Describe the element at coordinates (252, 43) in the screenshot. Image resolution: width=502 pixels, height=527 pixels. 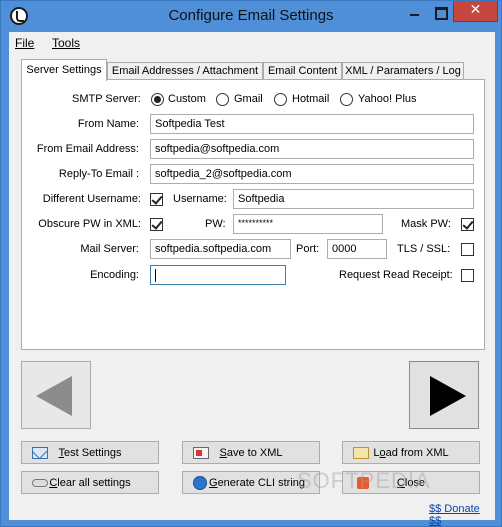
I see `menu-bar: File Tools` at that location.